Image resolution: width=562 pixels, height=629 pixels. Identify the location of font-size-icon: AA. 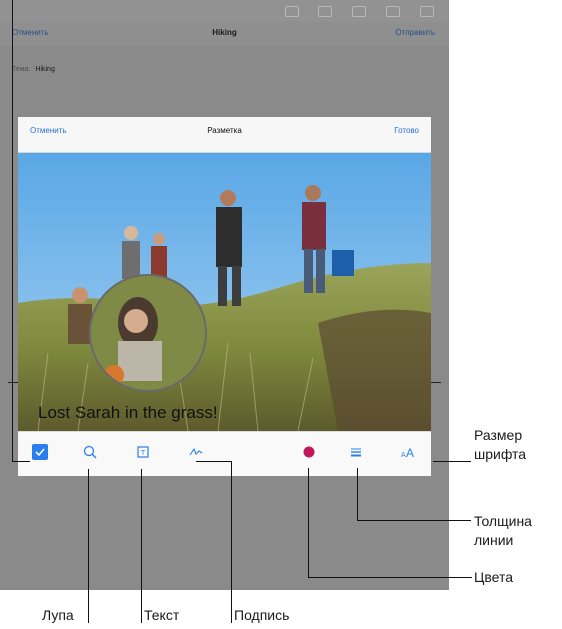
(409, 452).